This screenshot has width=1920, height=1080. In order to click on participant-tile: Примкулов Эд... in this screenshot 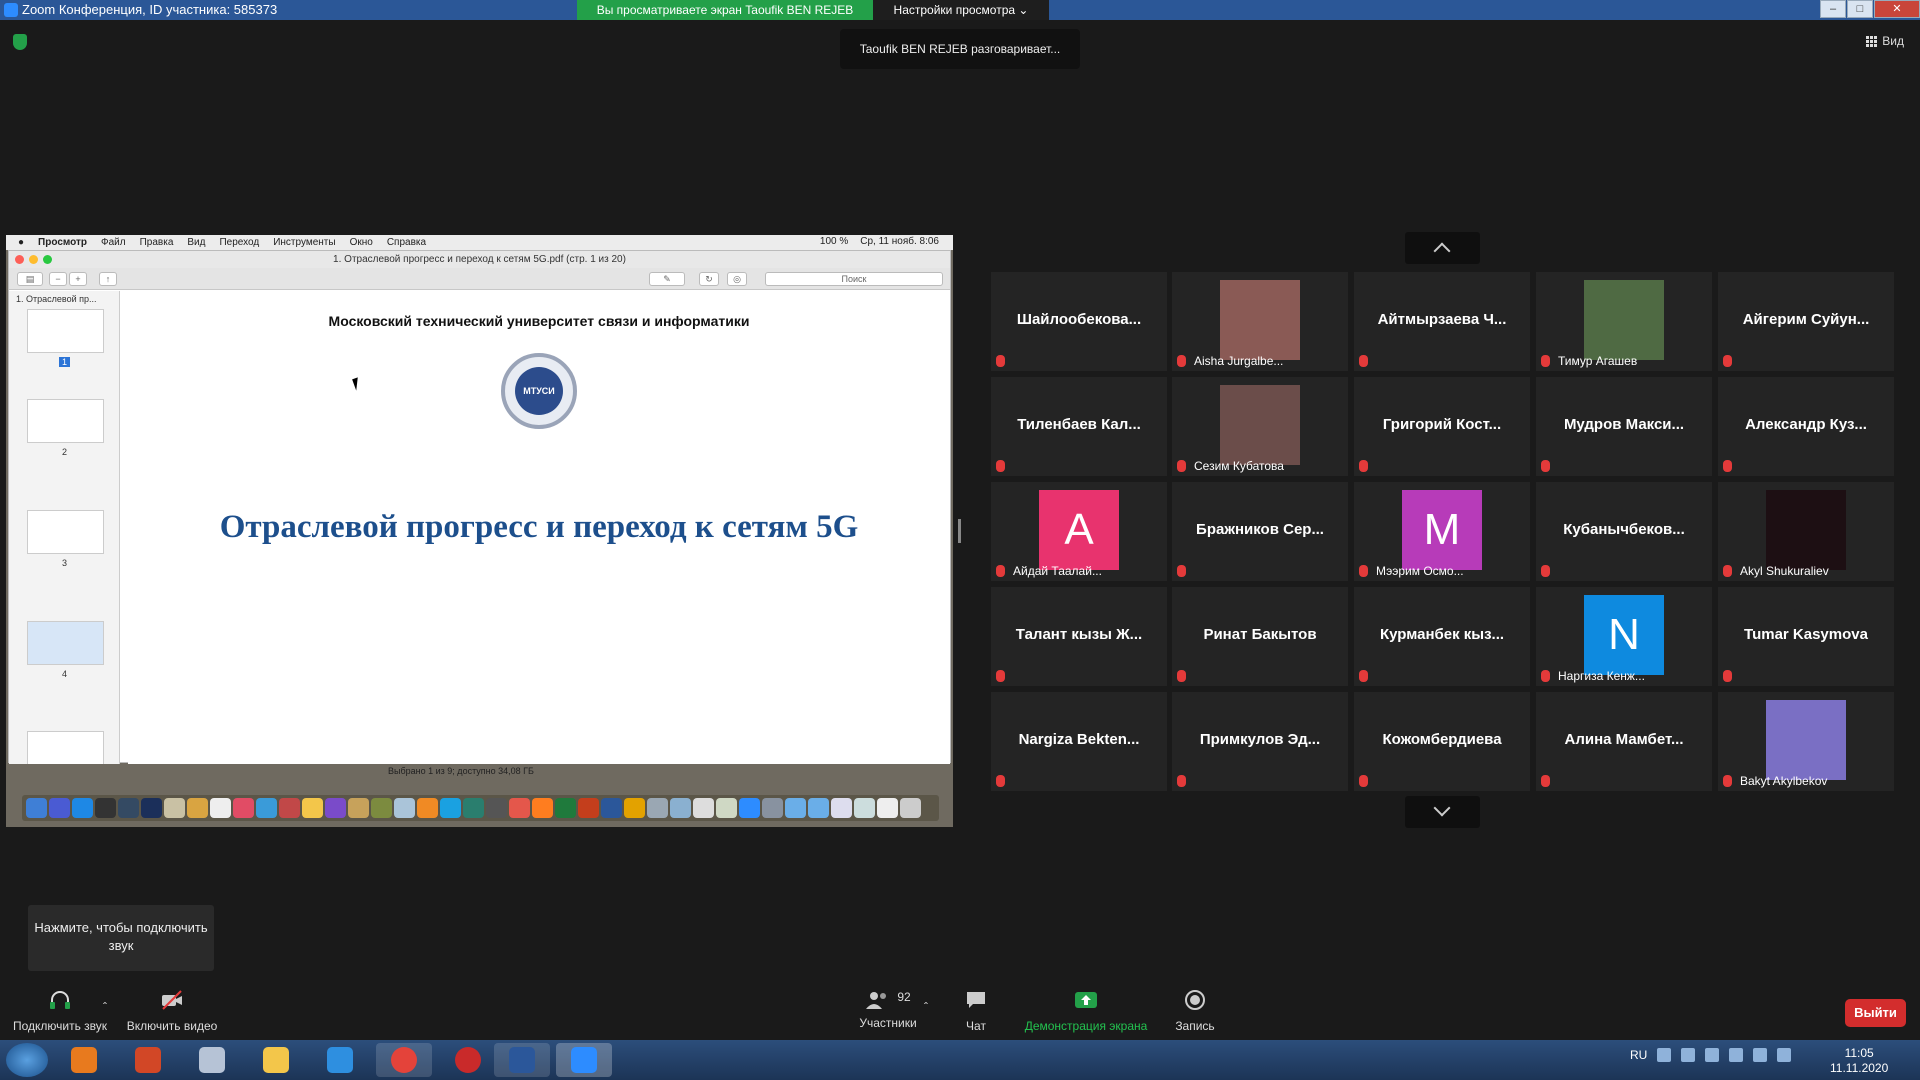, I will do `click(1260, 741)`.